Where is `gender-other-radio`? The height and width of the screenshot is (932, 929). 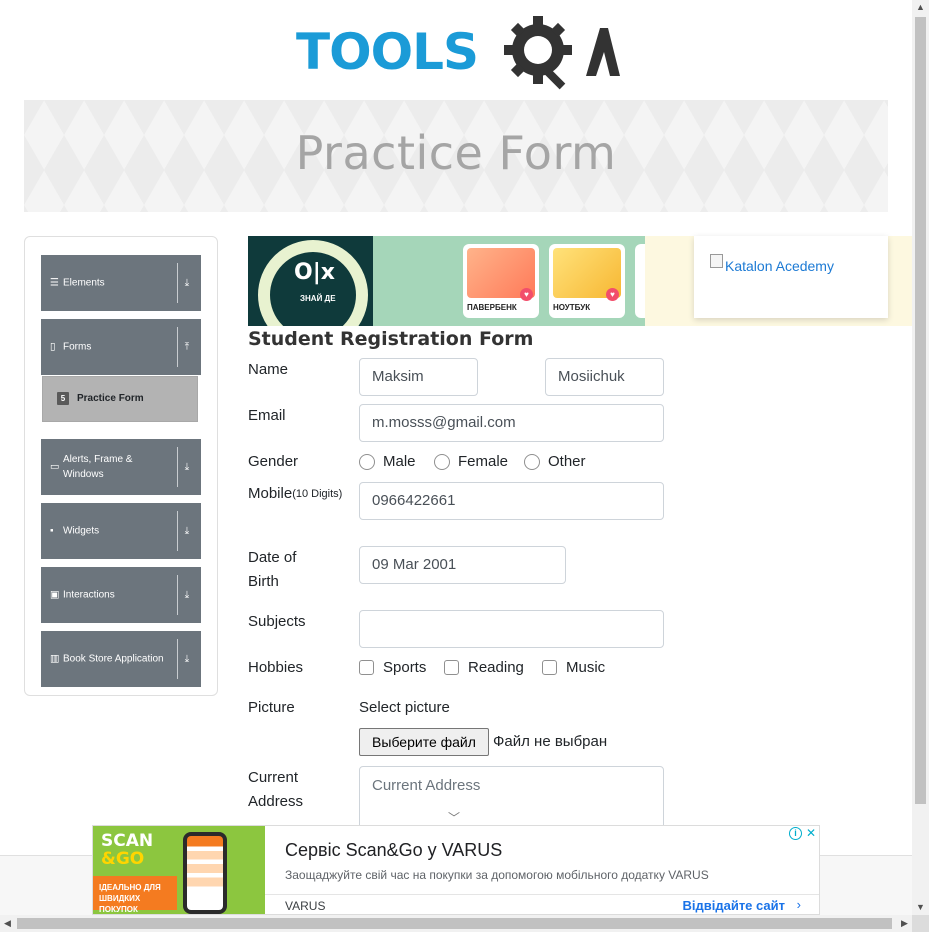
gender-other-radio is located at coordinates (532, 462).